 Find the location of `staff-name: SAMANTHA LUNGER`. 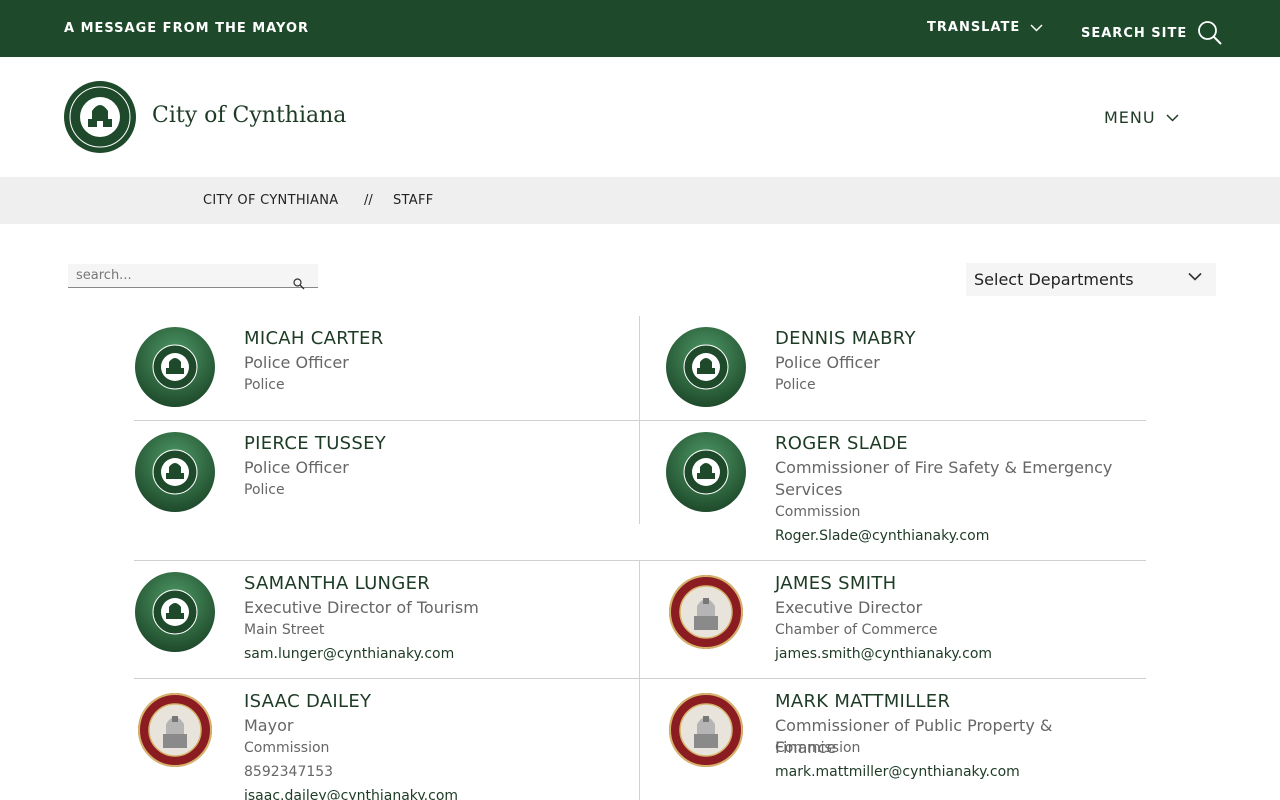

staff-name: SAMANTHA LUNGER is located at coordinates (337, 583).